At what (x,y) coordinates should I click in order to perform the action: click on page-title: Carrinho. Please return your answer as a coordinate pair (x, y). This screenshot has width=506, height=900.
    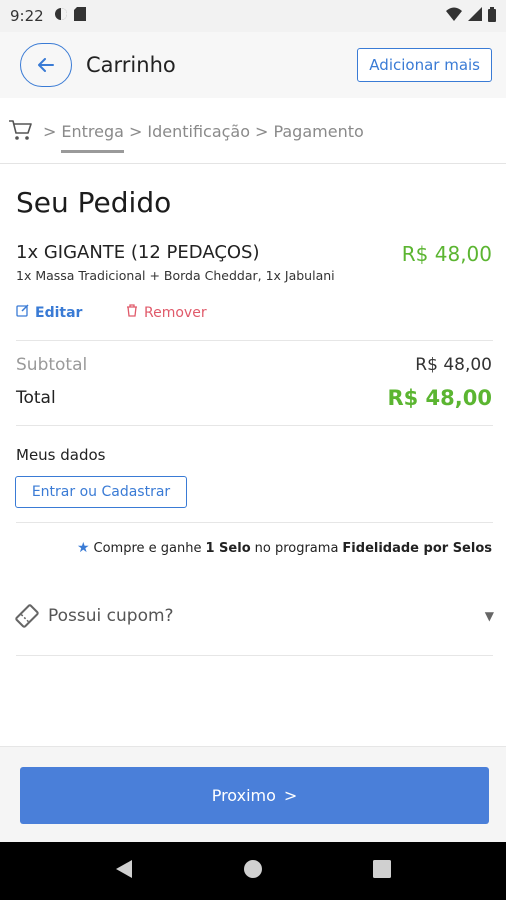
    Looking at the image, I should click on (131, 65).